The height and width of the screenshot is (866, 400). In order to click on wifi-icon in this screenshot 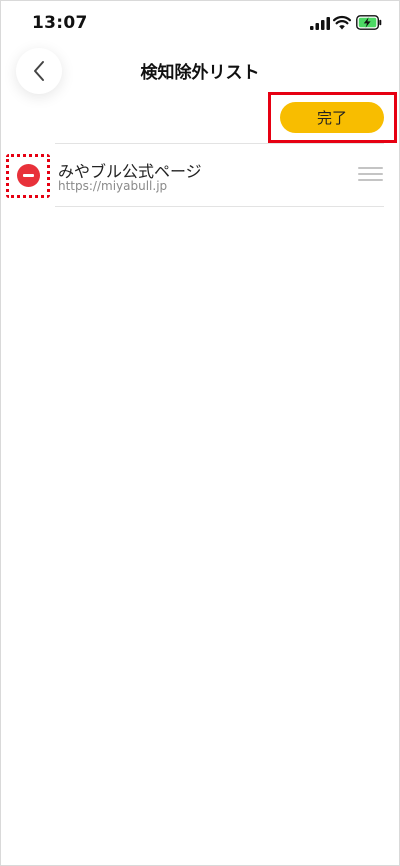, I will do `click(342, 22)`.